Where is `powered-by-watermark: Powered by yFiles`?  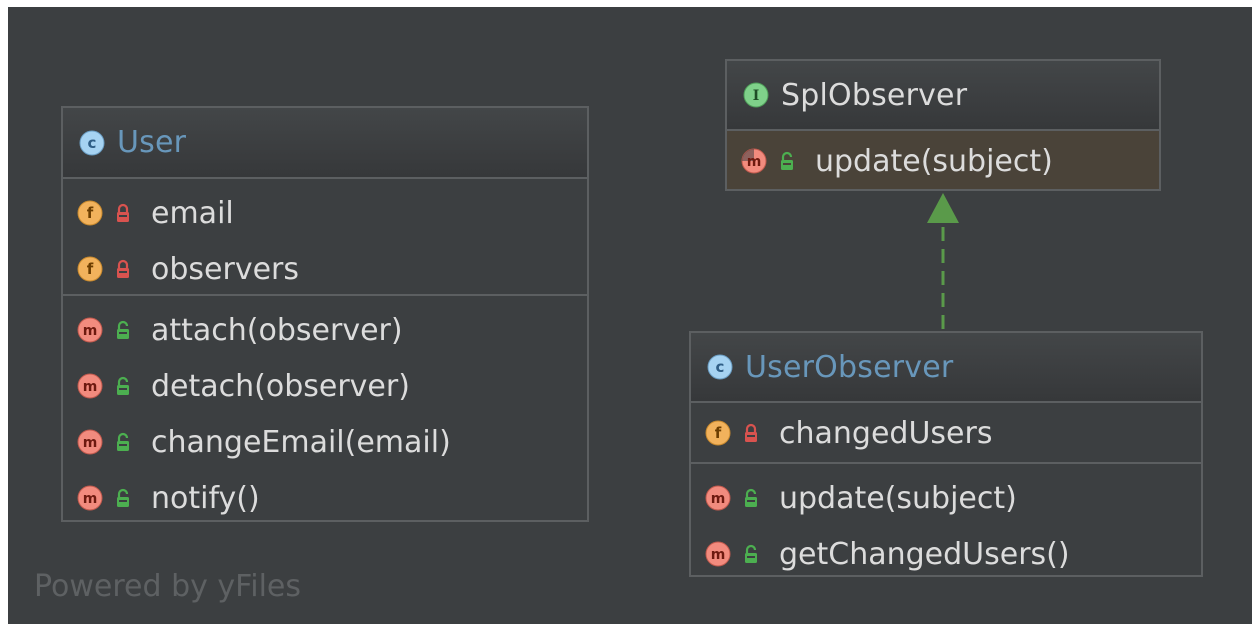 powered-by-watermark: Powered by yFiles is located at coordinates (167, 586).